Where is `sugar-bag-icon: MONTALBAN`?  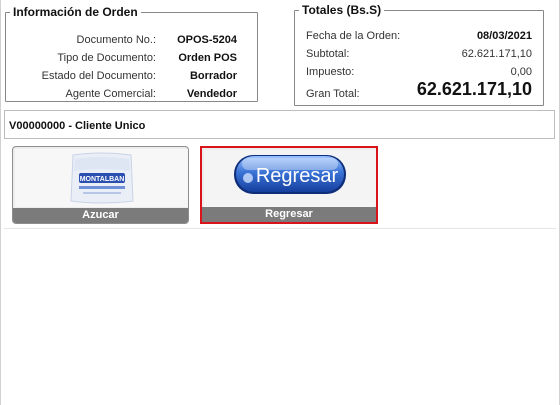
sugar-bag-icon: MONTALBAN is located at coordinates (101, 178).